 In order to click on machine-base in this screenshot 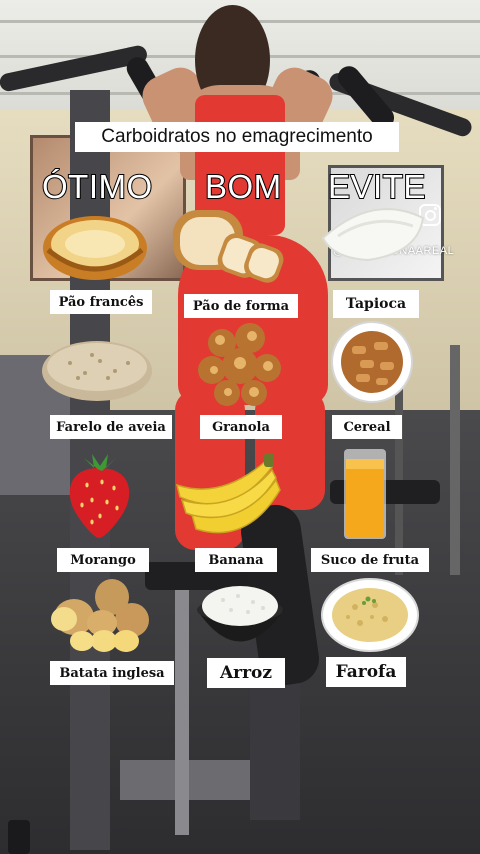, I will do `click(195, 780)`.